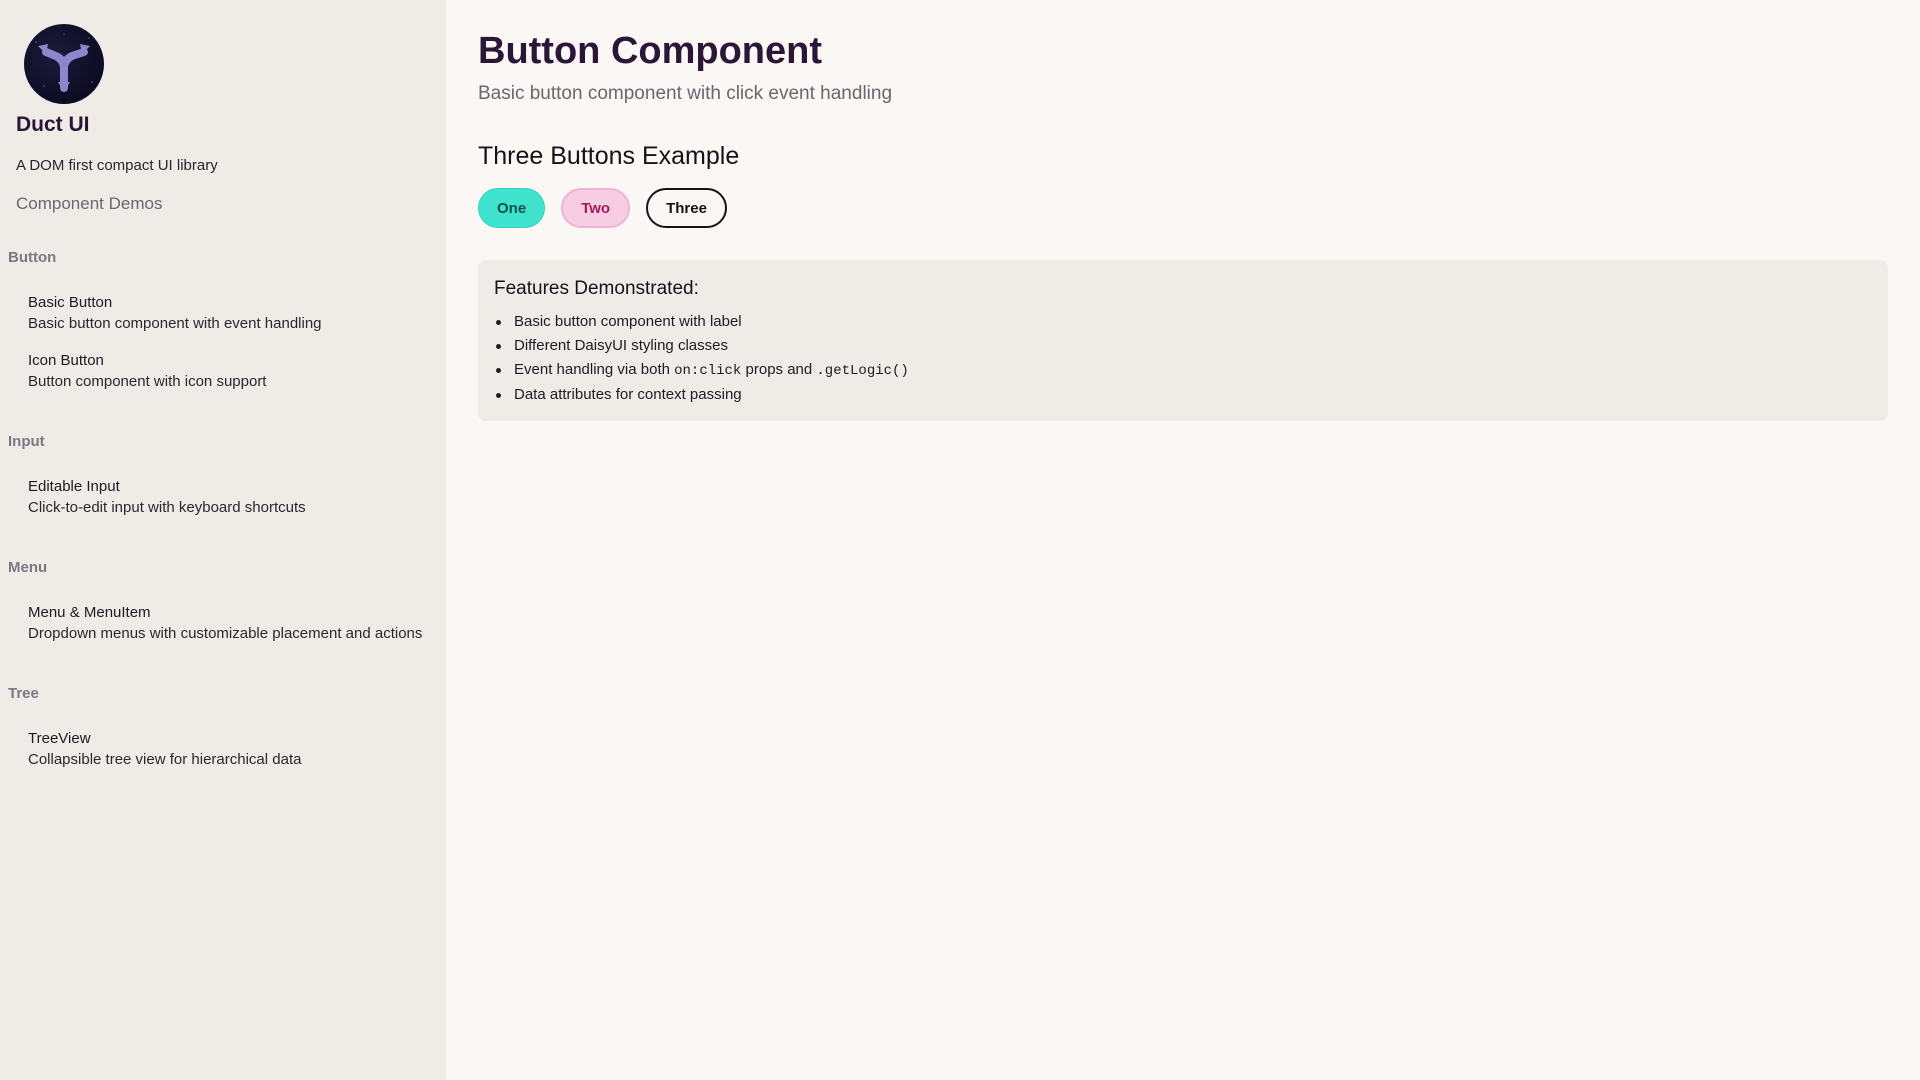 This screenshot has width=1920, height=1080. Describe the element at coordinates (89, 204) in the screenshot. I see `component-demos-link: Component Demos` at that location.